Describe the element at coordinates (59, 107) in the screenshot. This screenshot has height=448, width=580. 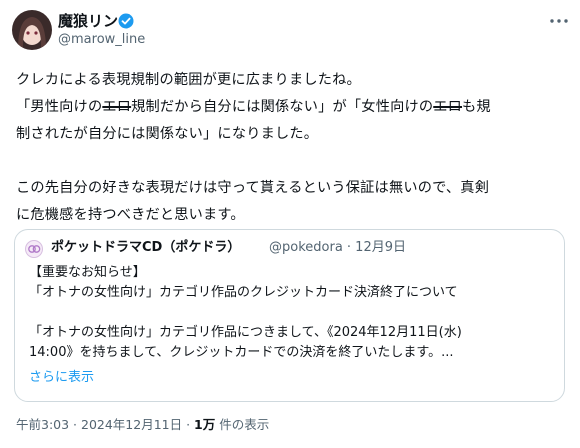
I see `tweet-line-2a: 「男性向けの` at that location.